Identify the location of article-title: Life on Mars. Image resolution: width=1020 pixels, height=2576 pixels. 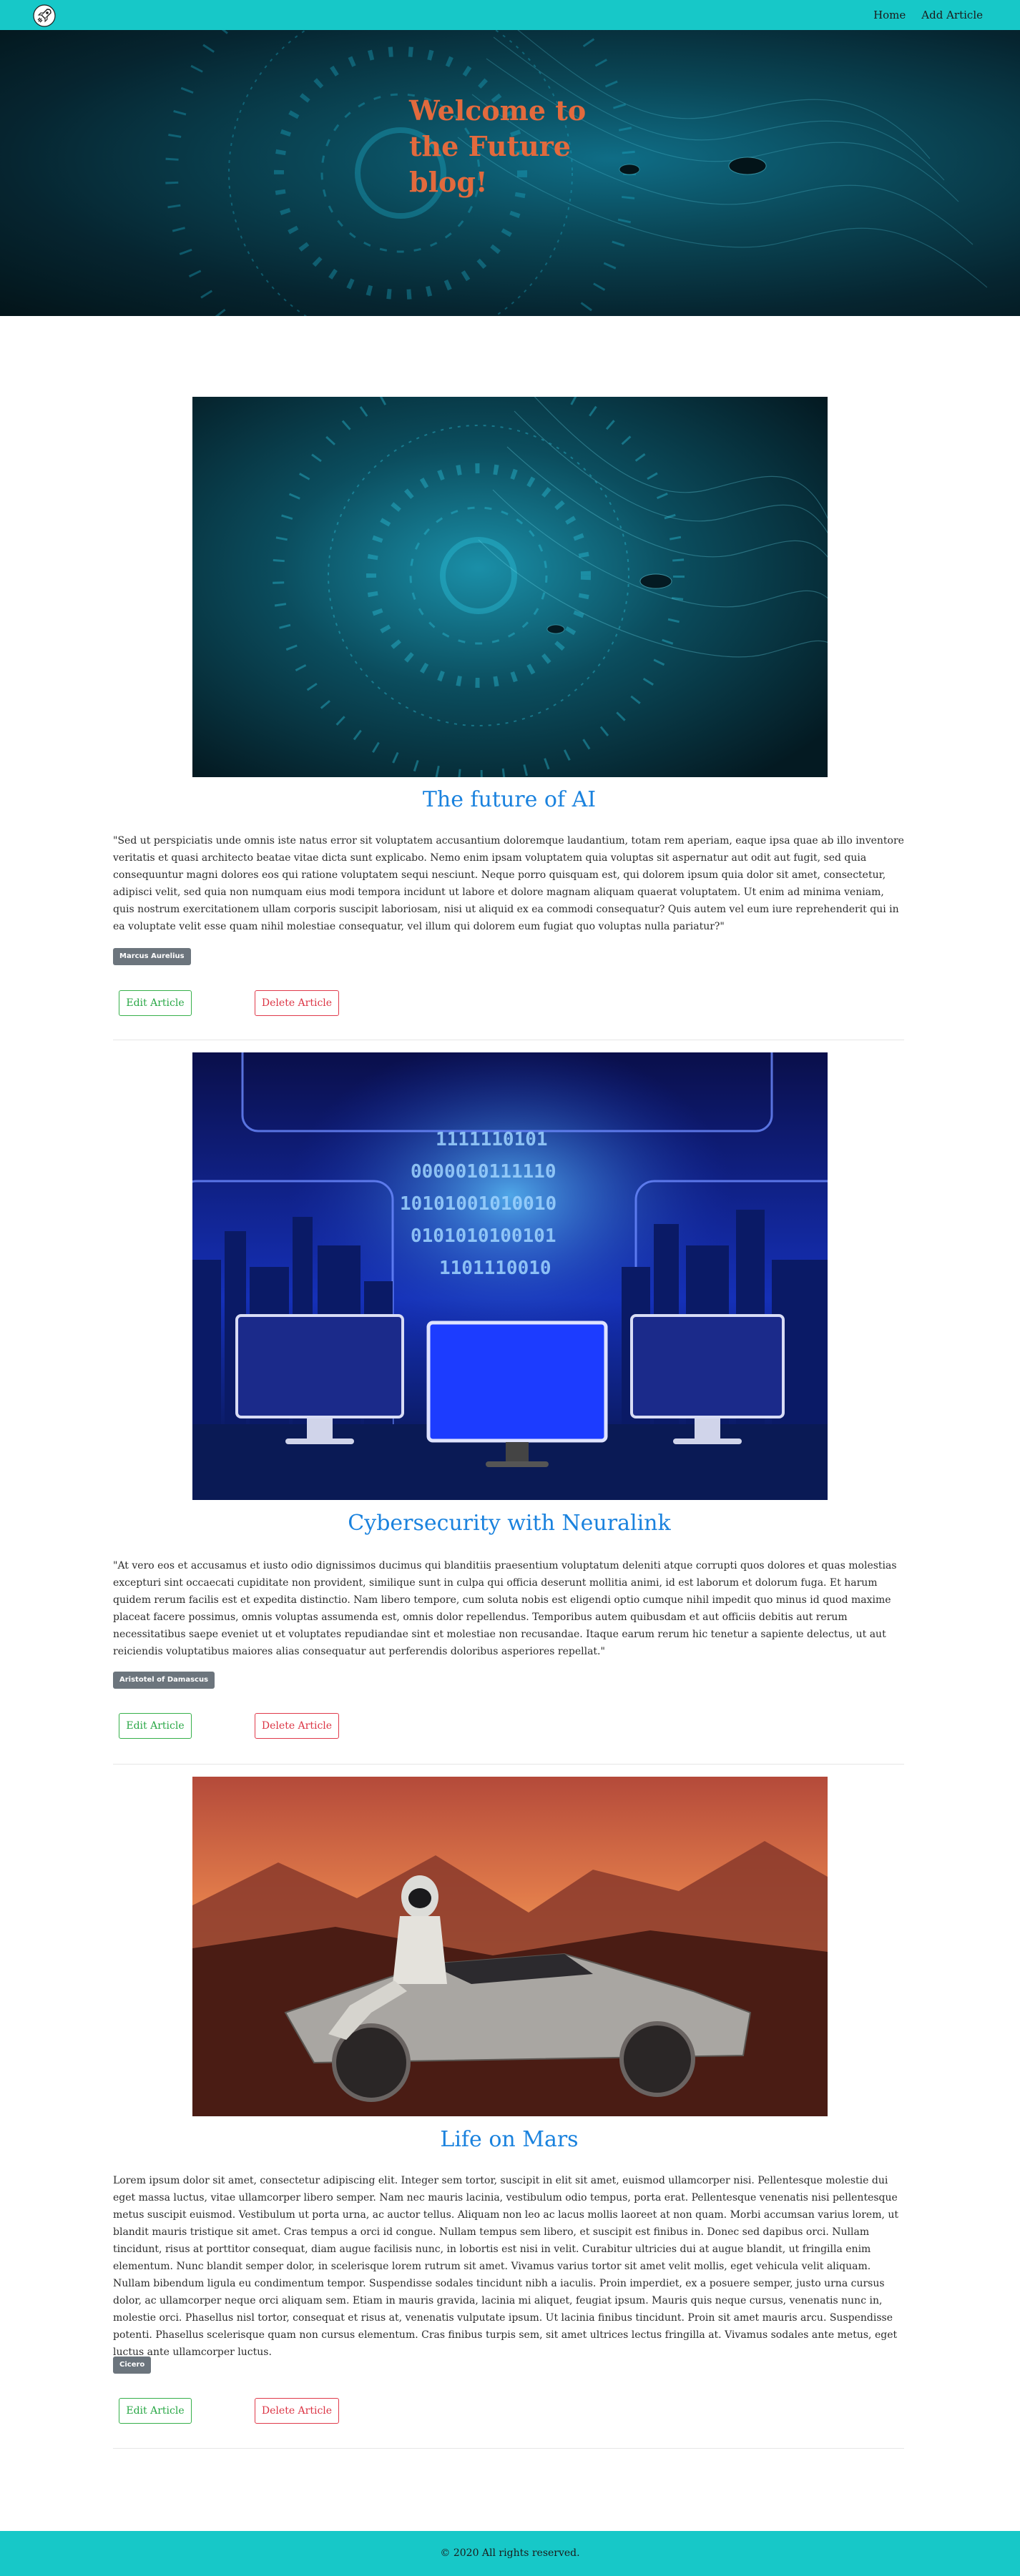
(509, 2139).